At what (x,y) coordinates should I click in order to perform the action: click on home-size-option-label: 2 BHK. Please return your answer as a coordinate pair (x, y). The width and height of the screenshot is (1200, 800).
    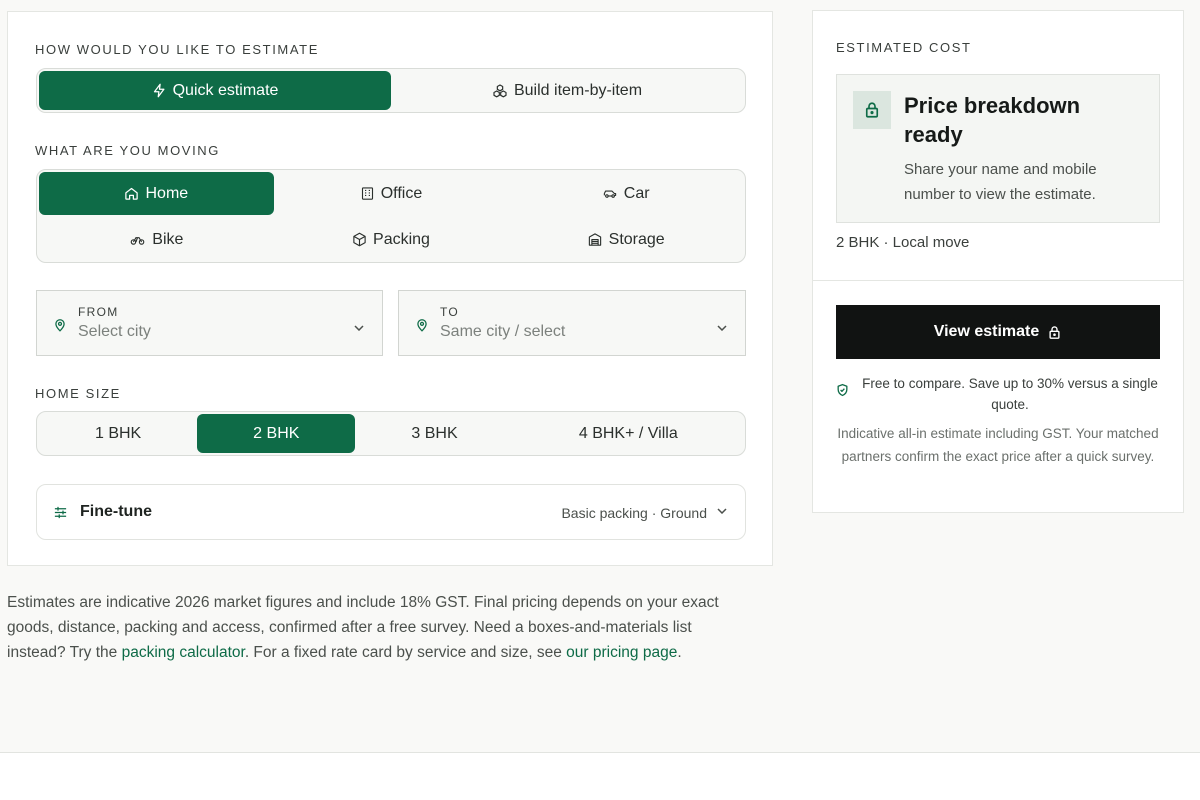
    Looking at the image, I should click on (276, 433).